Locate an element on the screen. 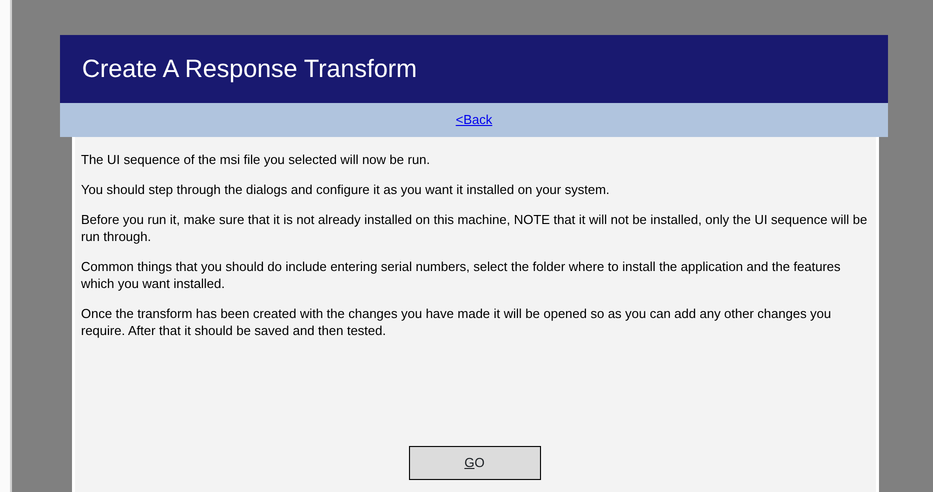 Image resolution: width=933 pixels, height=492 pixels. instruction-text: The UI sequence of the msi file you selected will now be run. is located at coordinates (256, 159).